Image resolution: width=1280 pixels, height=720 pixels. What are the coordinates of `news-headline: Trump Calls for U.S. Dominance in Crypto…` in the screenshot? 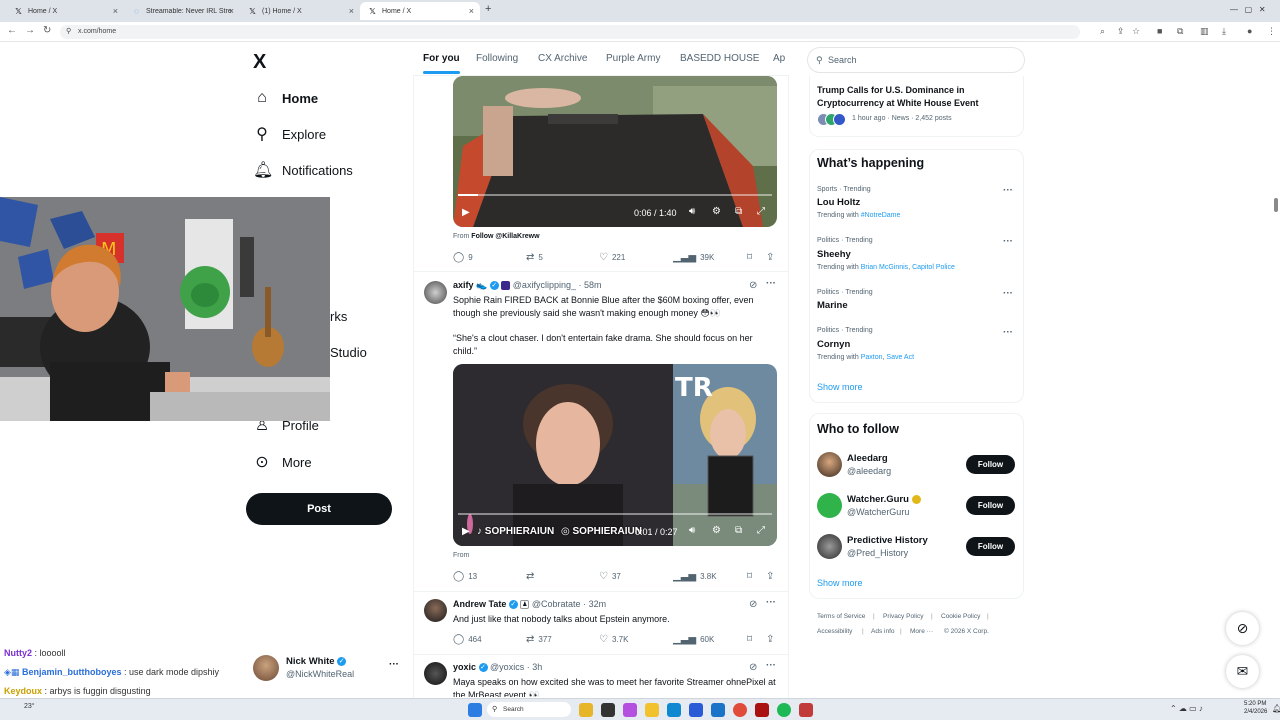 It's located at (917, 96).